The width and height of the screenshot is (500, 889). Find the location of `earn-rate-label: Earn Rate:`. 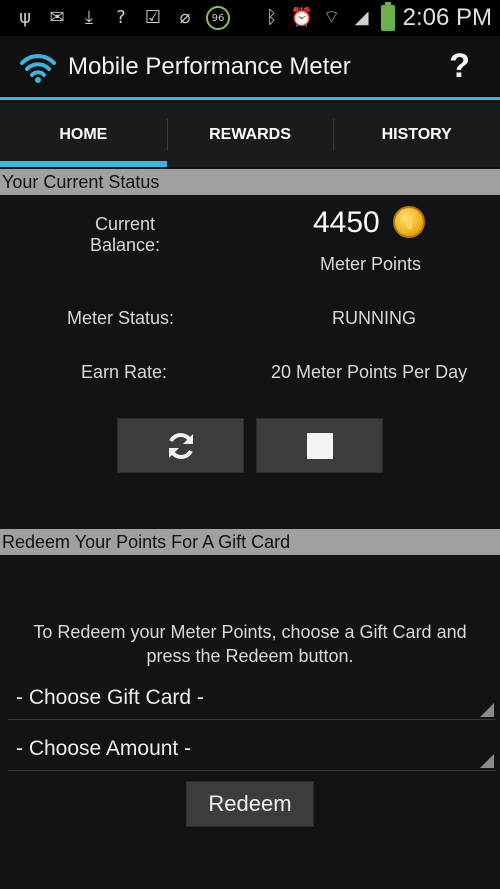

earn-rate-label: Earn Rate: is located at coordinates (124, 372).